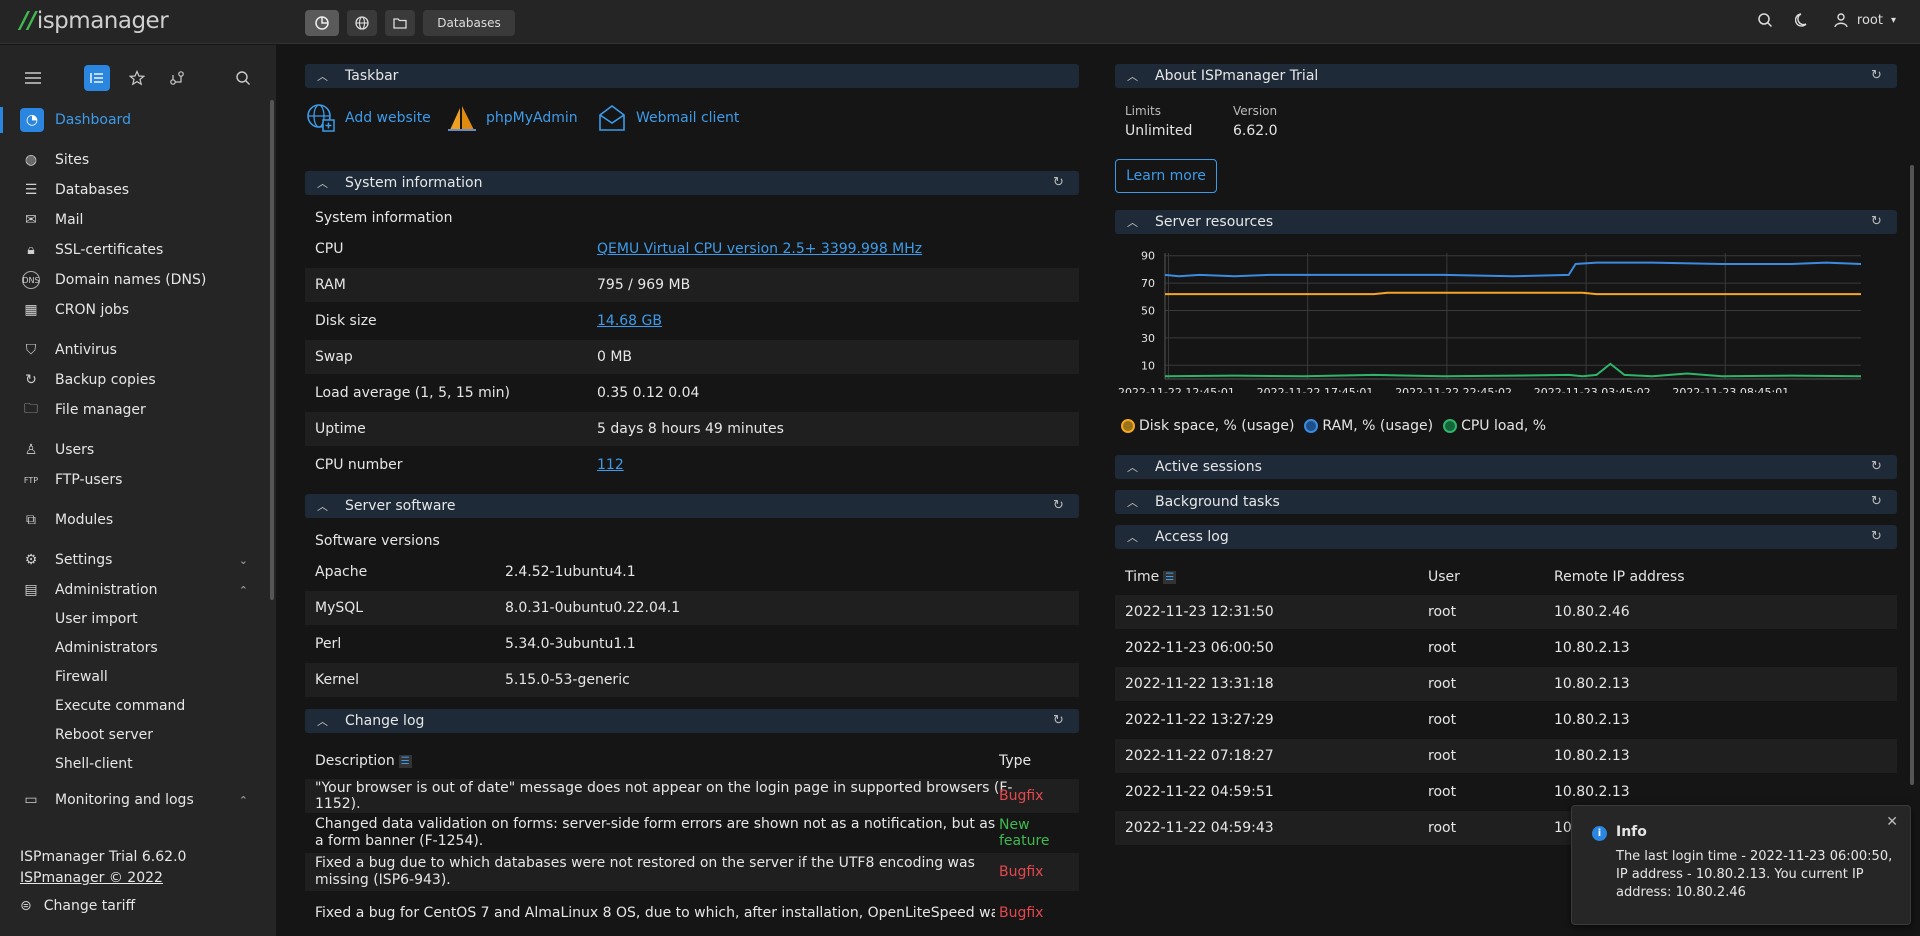 This screenshot has height=936, width=1920. What do you see at coordinates (1506, 537) in the screenshot?
I see `accesslog-panel-header: ︿ Access log ↻` at bounding box center [1506, 537].